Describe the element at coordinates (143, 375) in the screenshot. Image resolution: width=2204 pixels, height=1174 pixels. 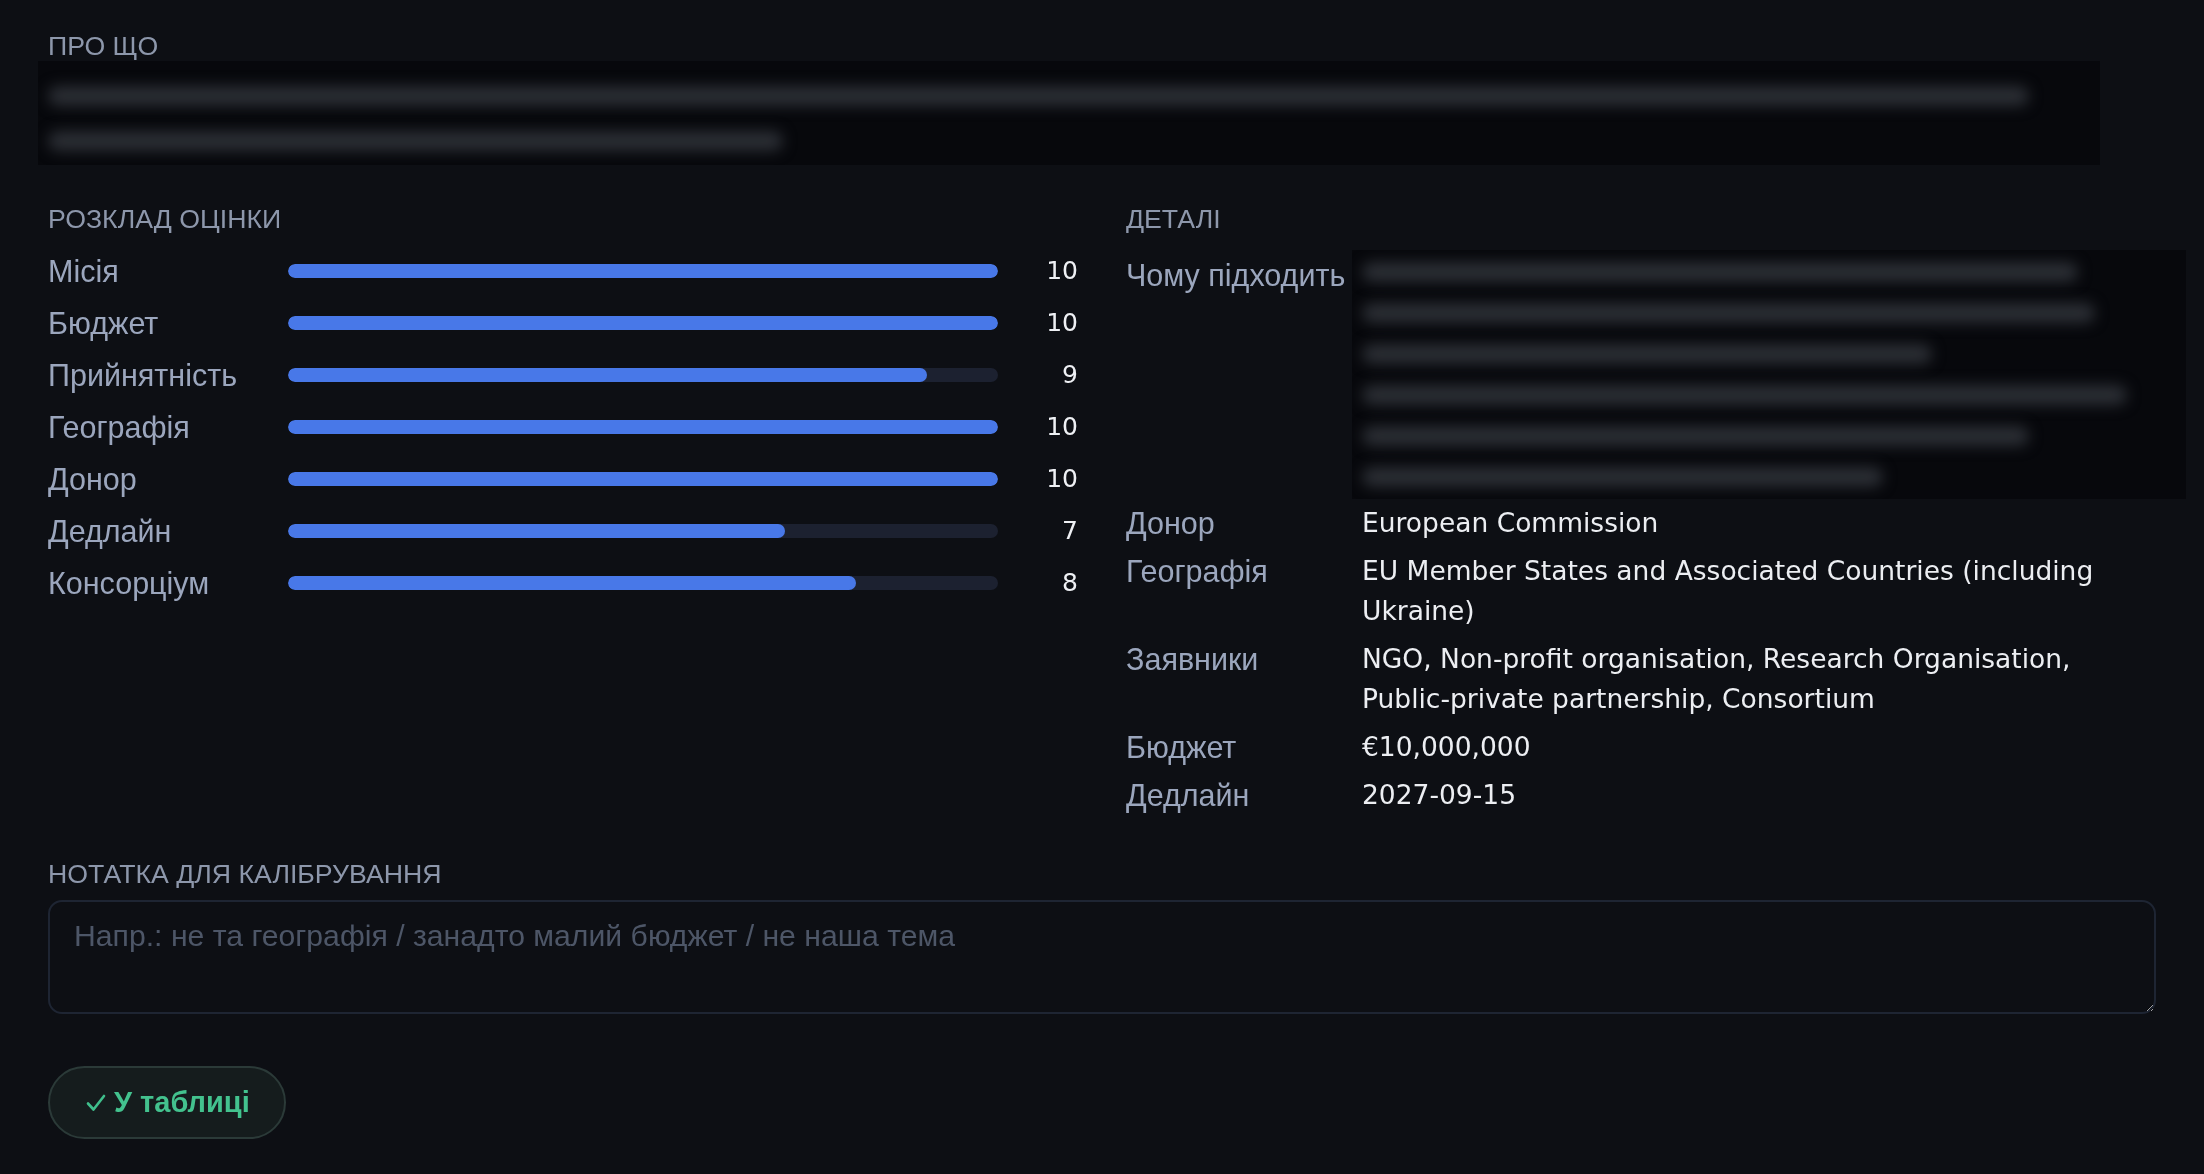
I see `criterion-label: Прийнятність` at that location.